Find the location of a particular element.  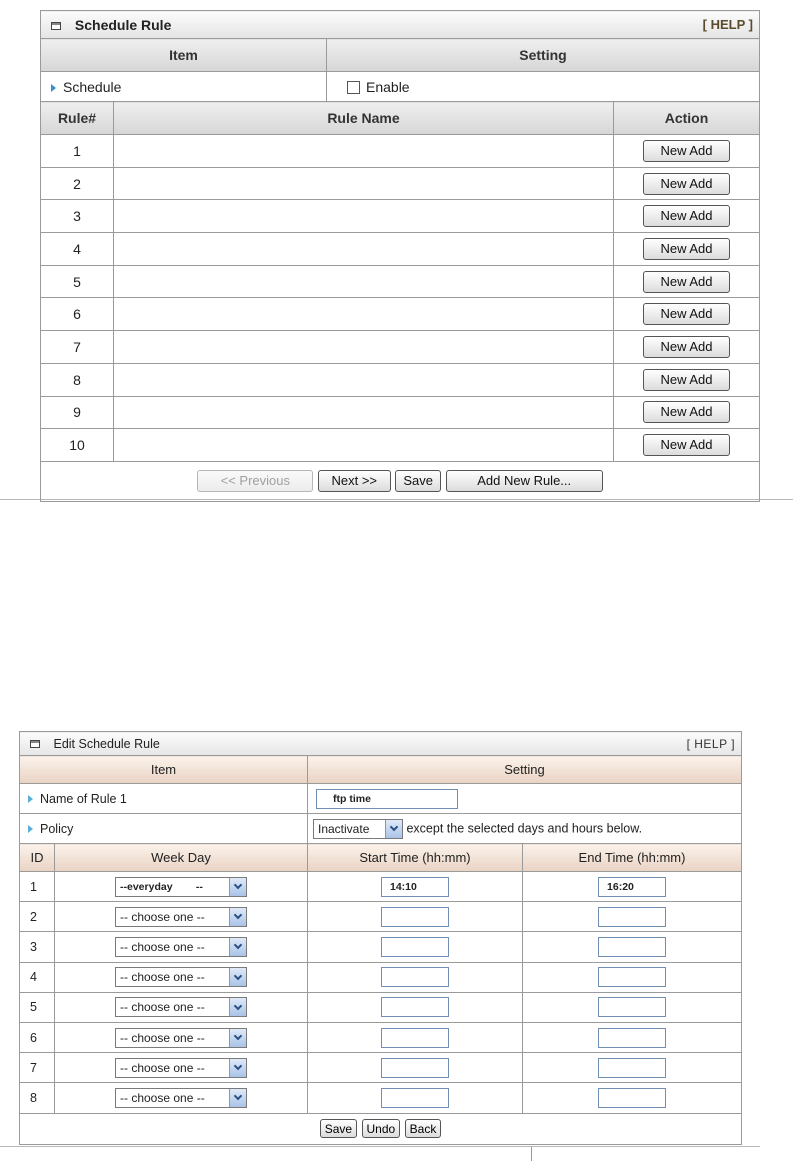

rule-number: 7 is located at coordinates (77, 347).